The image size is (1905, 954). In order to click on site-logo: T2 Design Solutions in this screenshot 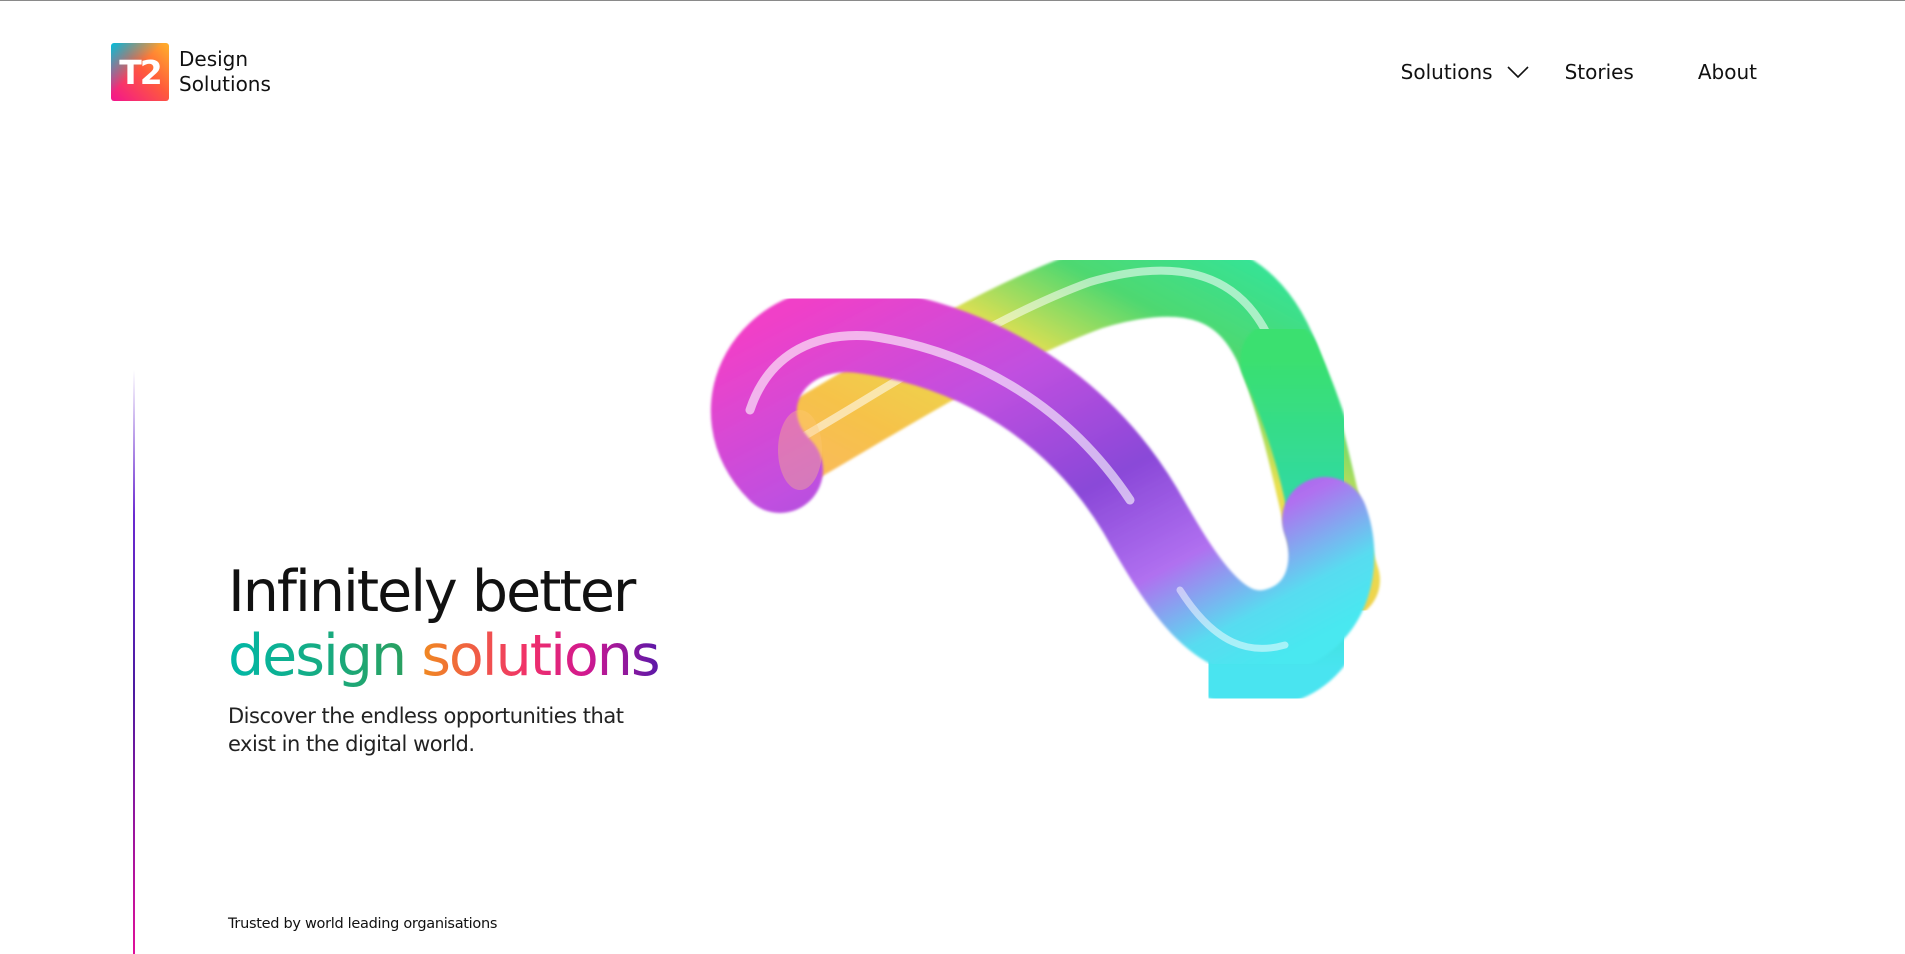, I will do `click(191, 72)`.